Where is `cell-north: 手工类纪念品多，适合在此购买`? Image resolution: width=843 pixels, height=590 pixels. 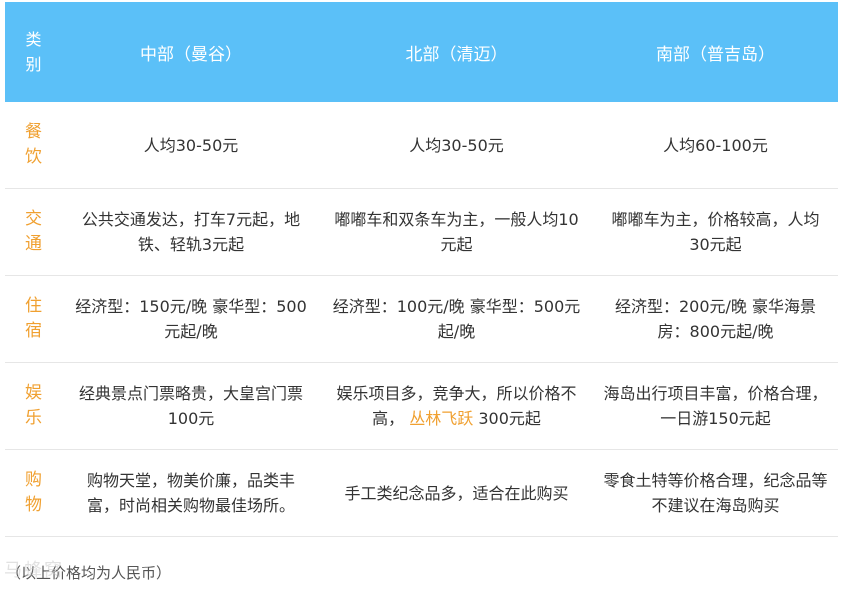
cell-north: 手工类纪念品多，适合在此购买 is located at coordinates (456, 493).